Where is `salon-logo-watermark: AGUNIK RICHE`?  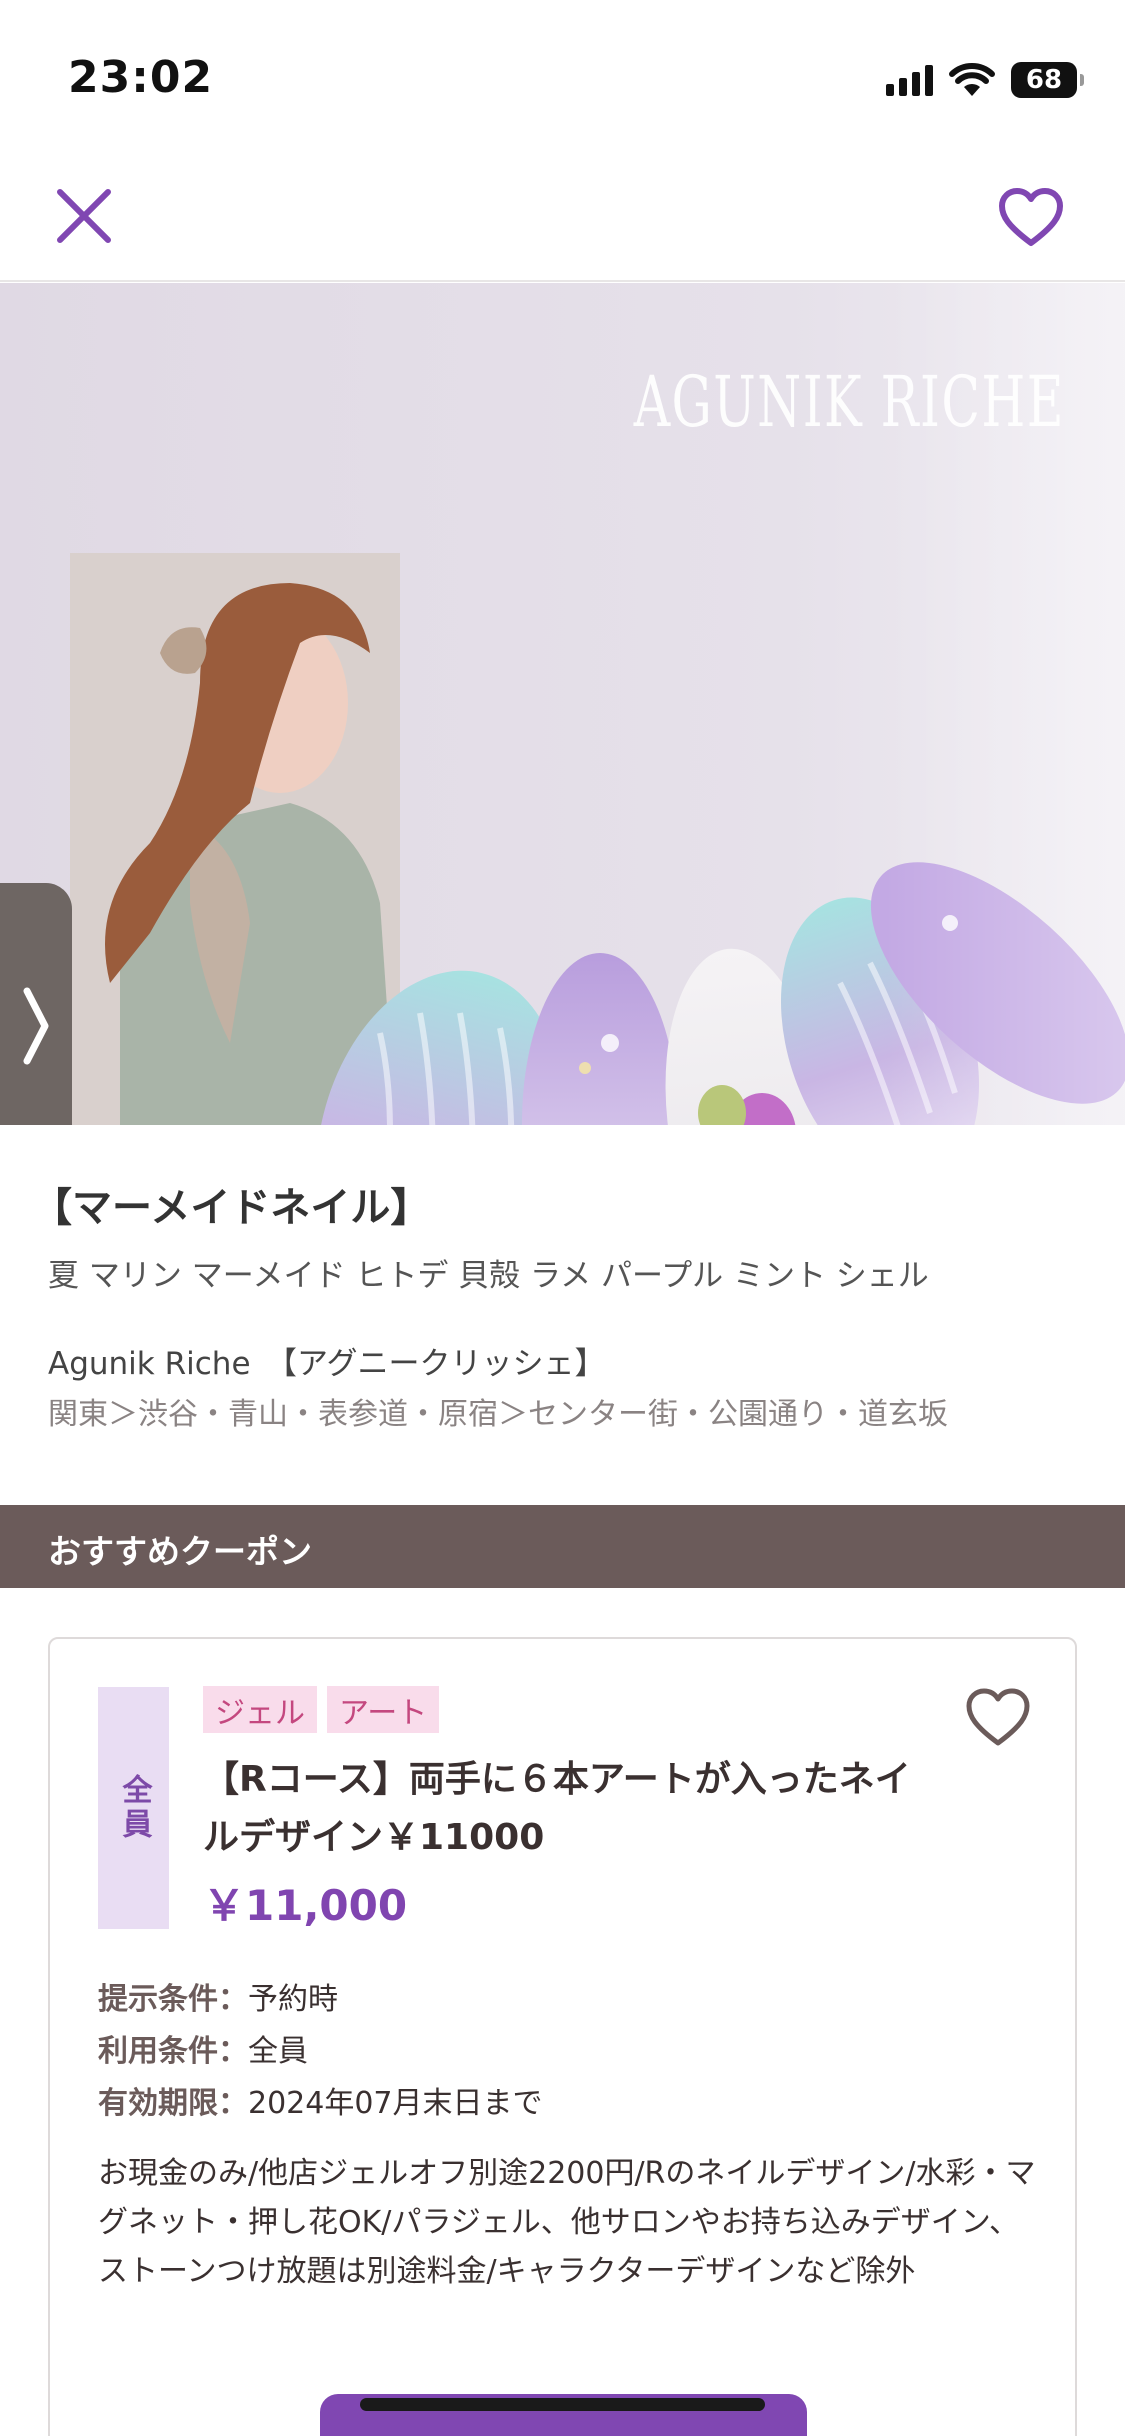 salon-logo-watermark: AGUNIK RICHE is located at coordinates (849, 402).